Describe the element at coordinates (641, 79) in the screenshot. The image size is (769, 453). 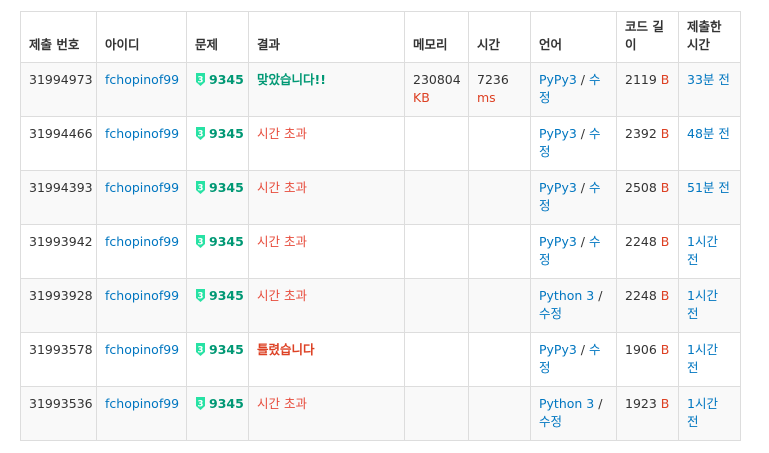
I see `code-length-value: 2119` at that location.